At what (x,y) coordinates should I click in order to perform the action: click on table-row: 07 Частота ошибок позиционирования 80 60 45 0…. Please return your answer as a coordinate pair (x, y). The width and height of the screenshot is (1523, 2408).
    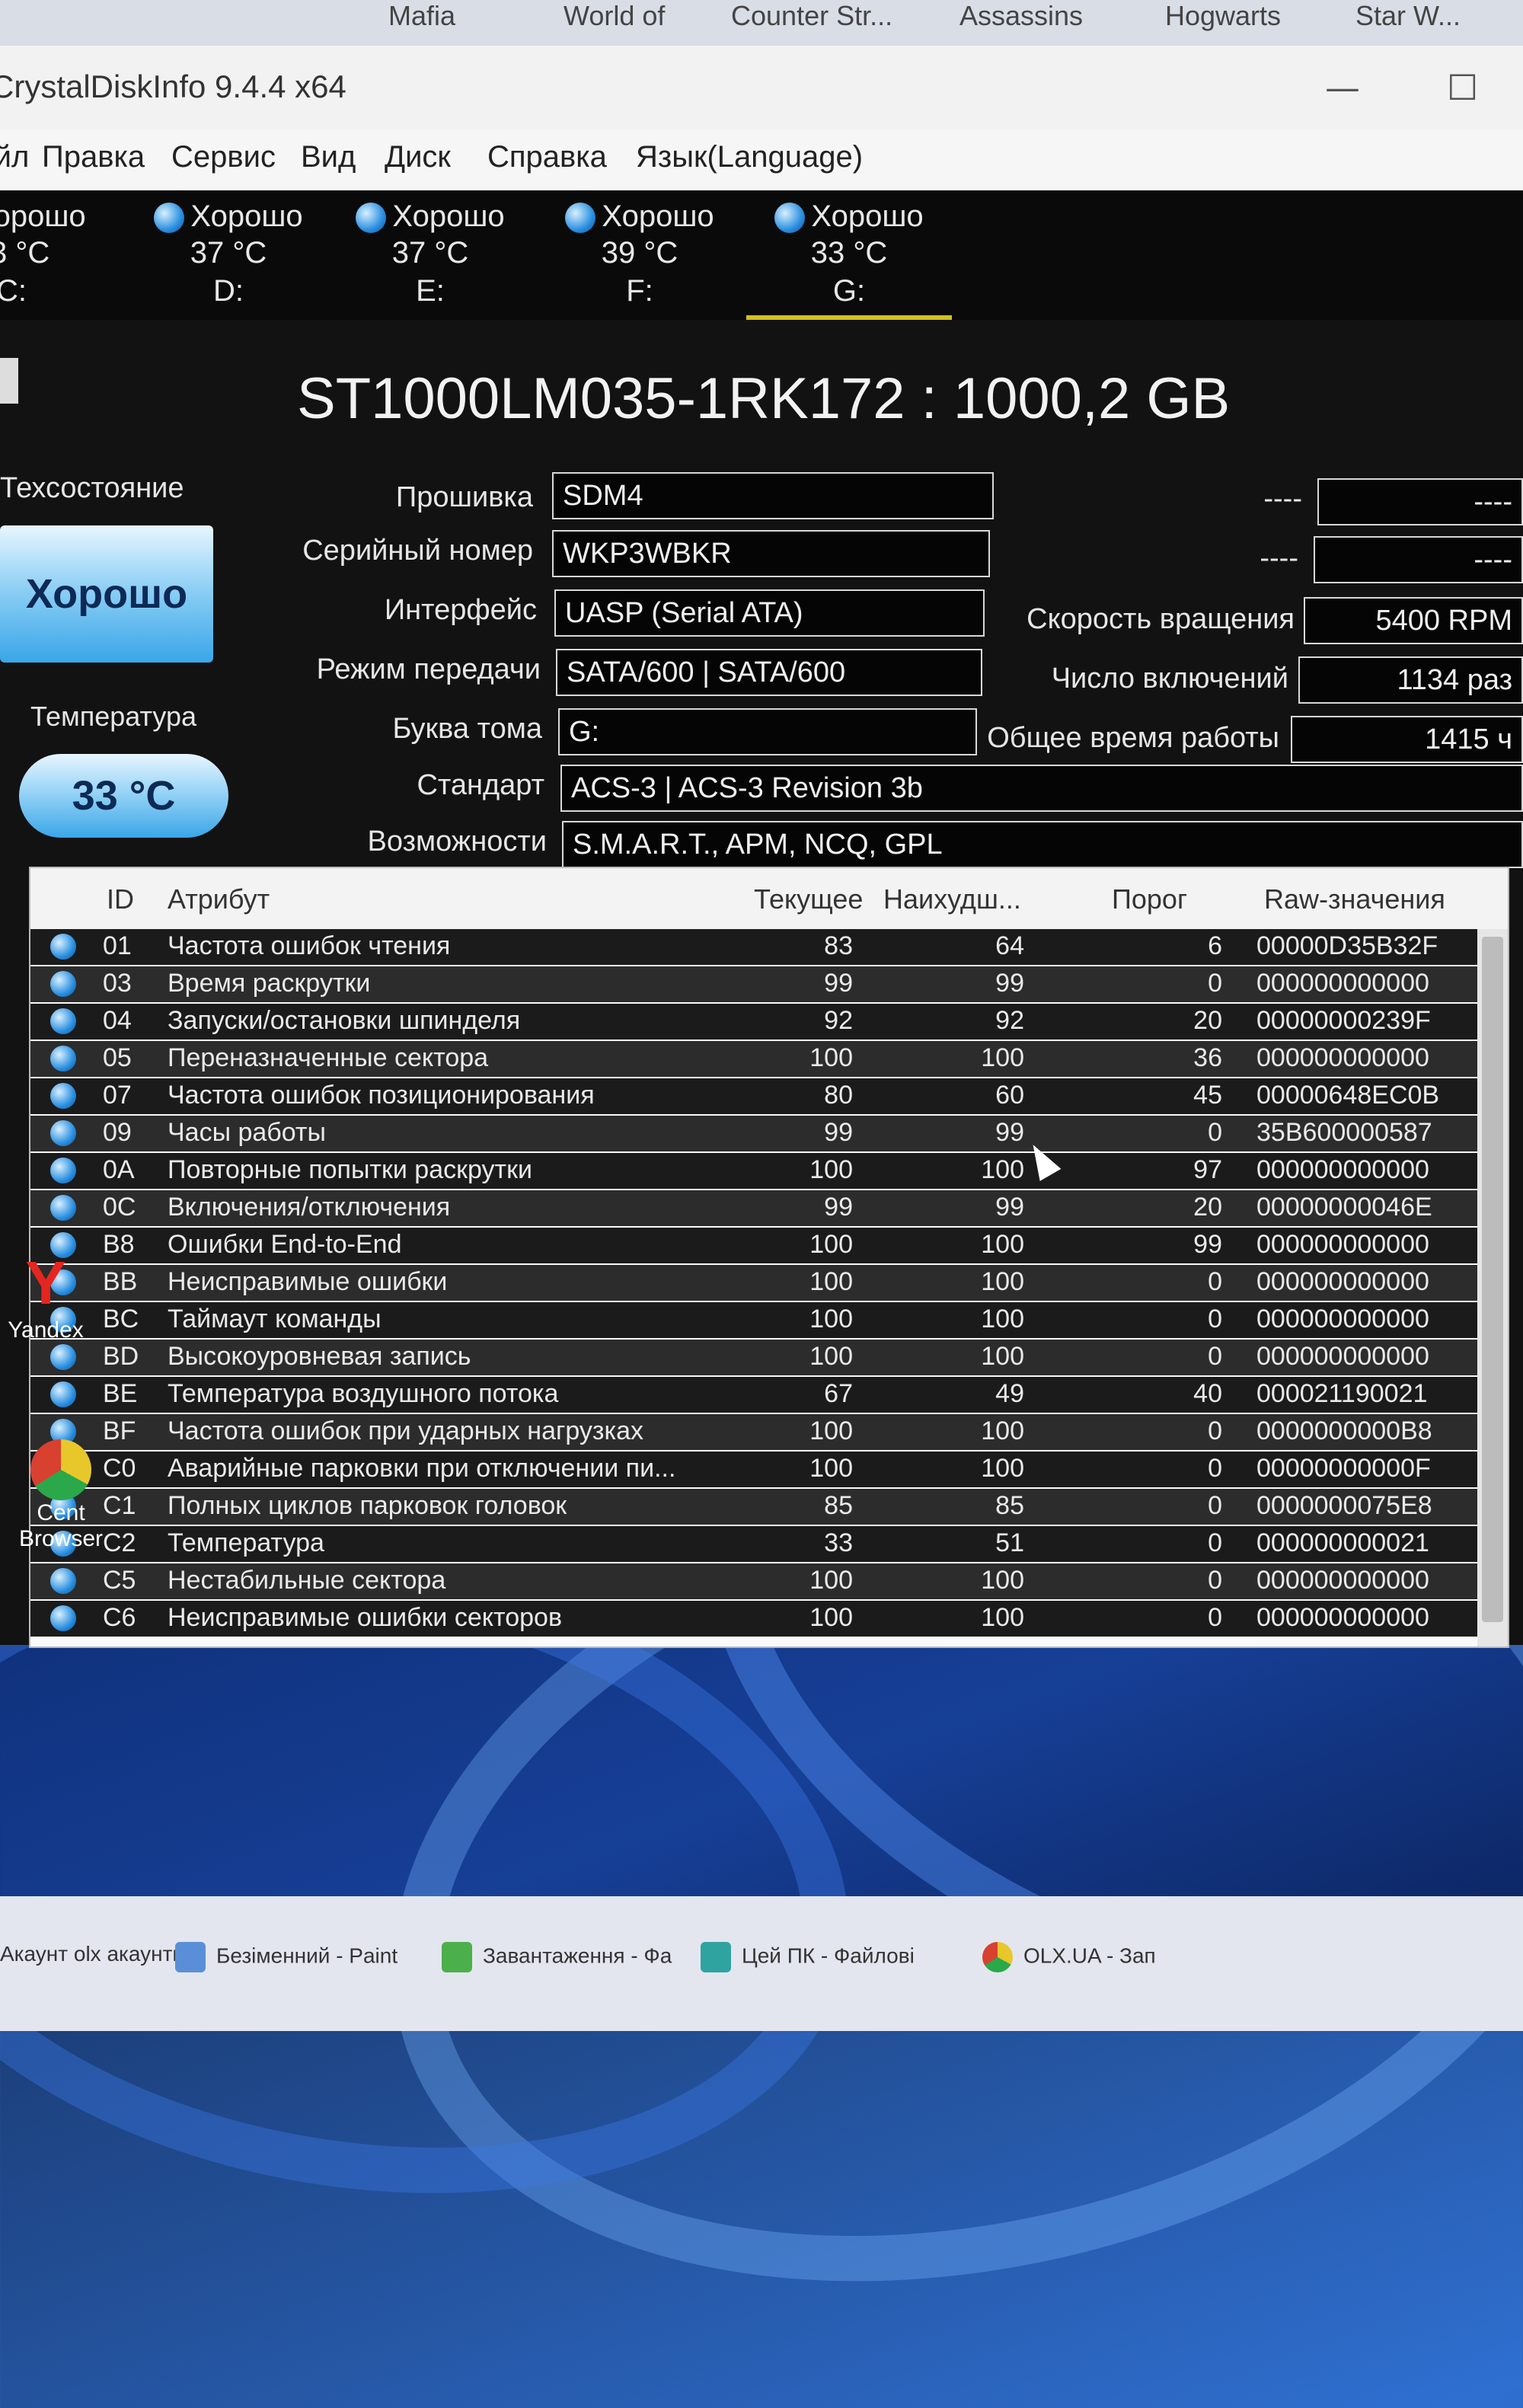
    Looking at the image, I should click on (753, 1096).